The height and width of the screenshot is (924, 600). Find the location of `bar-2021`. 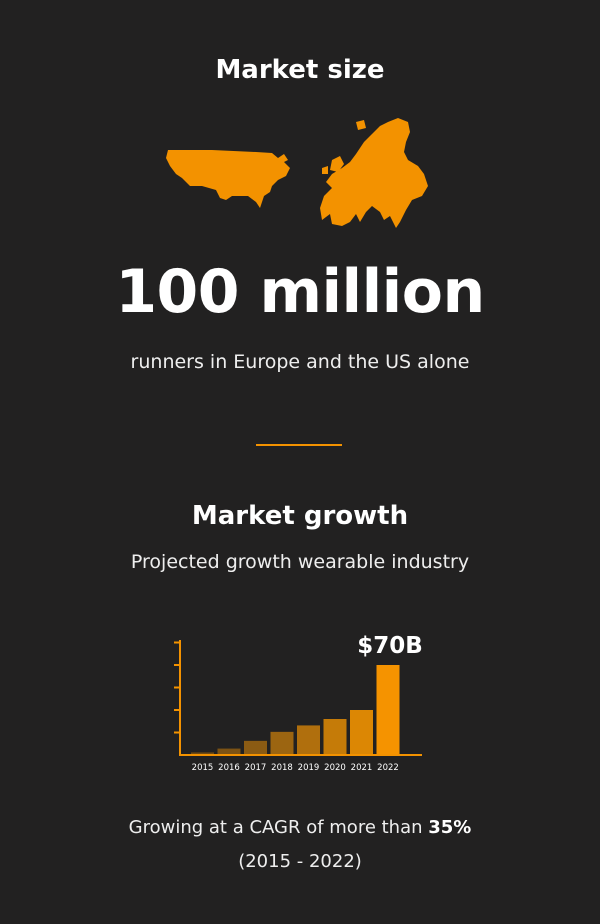

bar-2021 is located at coordinates (361, 732).